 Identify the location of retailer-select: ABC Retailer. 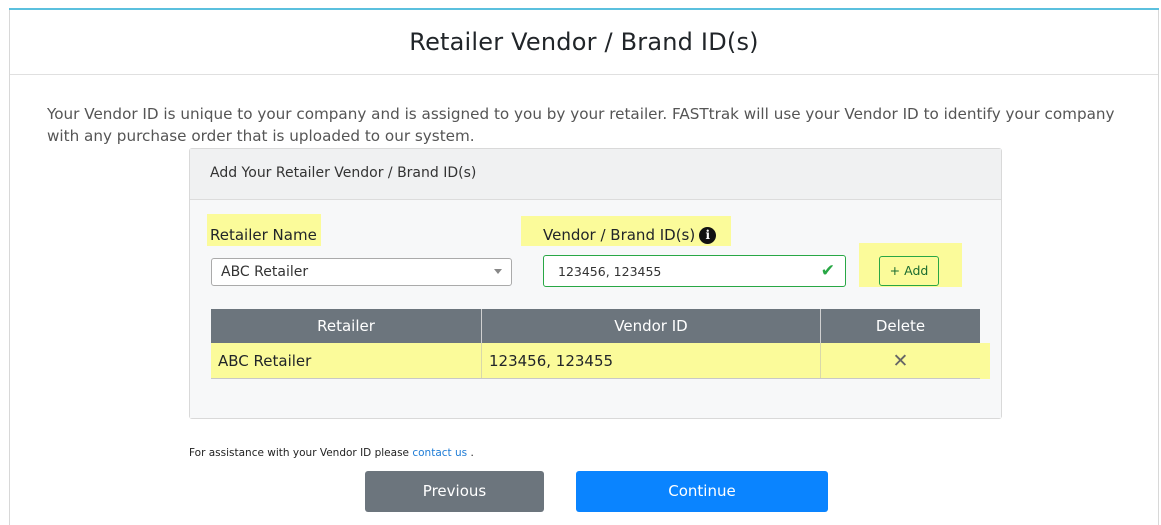
(361, 272).